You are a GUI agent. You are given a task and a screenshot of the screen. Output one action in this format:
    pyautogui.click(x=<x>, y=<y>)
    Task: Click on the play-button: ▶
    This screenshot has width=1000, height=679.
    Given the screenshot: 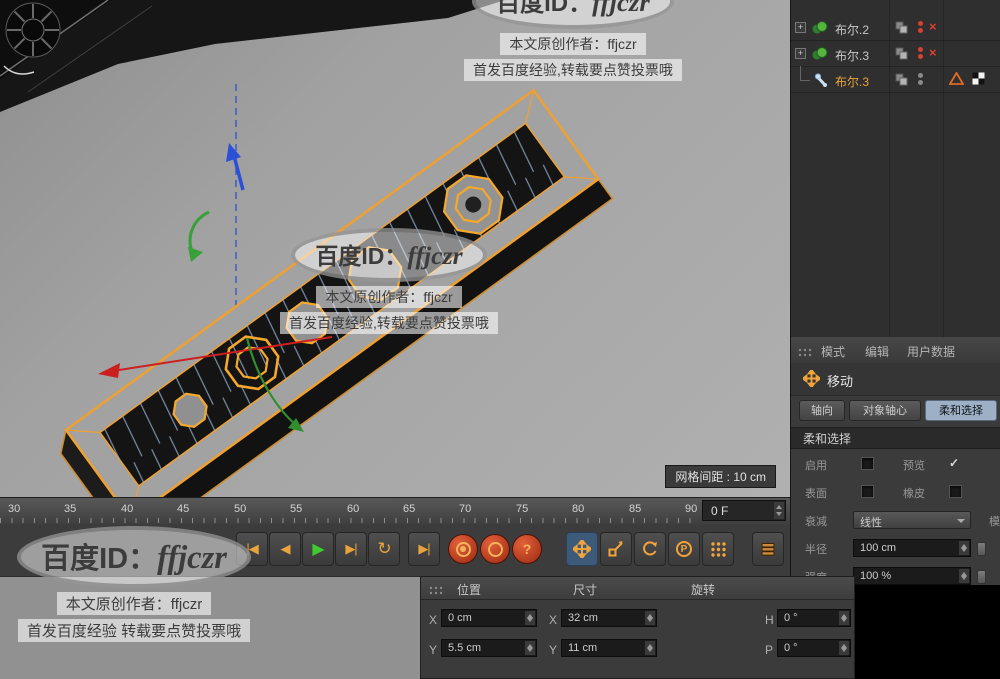 What is the action you would take?
    pyautogui.click(x=318, y=549)
    